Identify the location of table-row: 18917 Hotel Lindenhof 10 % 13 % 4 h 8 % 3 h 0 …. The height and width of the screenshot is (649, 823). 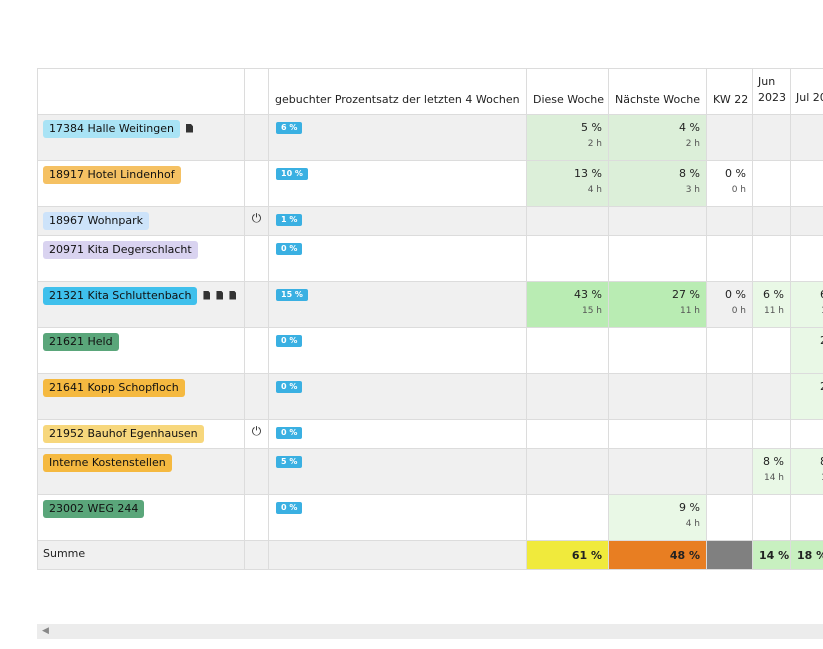
(430, 183).